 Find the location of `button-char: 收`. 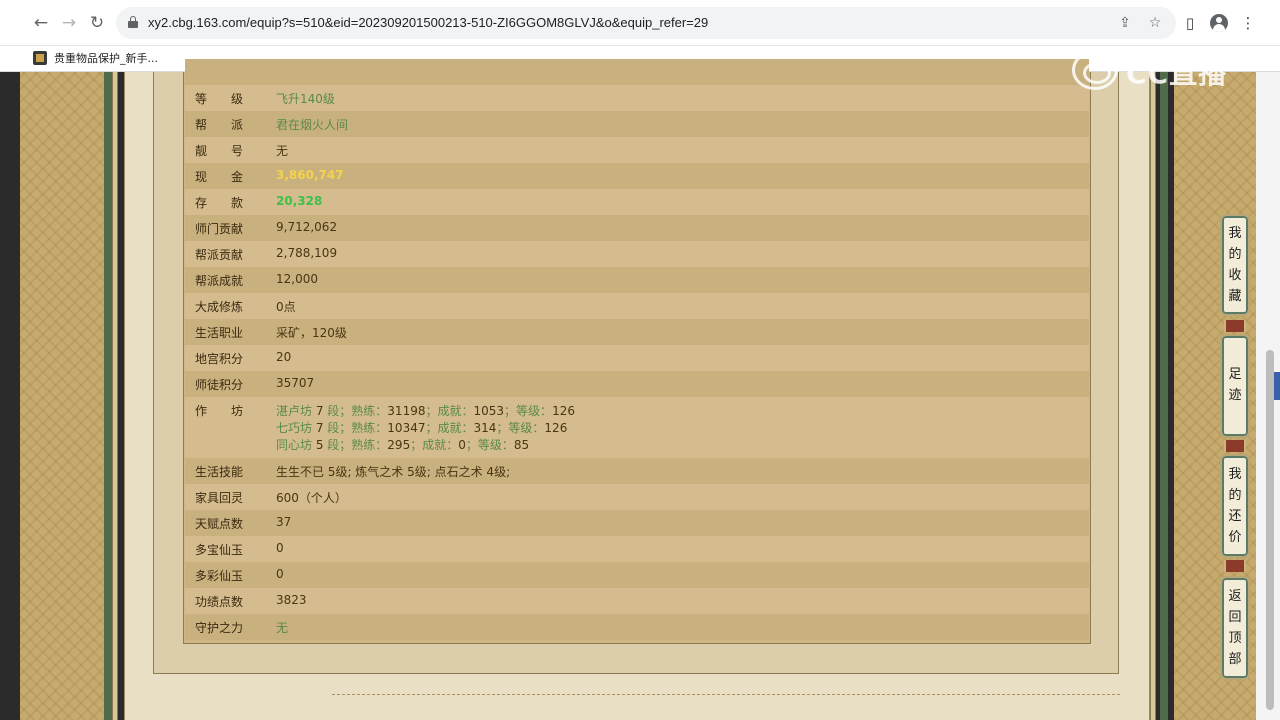

button-char: 收 is located at coordinates (1235, 275).